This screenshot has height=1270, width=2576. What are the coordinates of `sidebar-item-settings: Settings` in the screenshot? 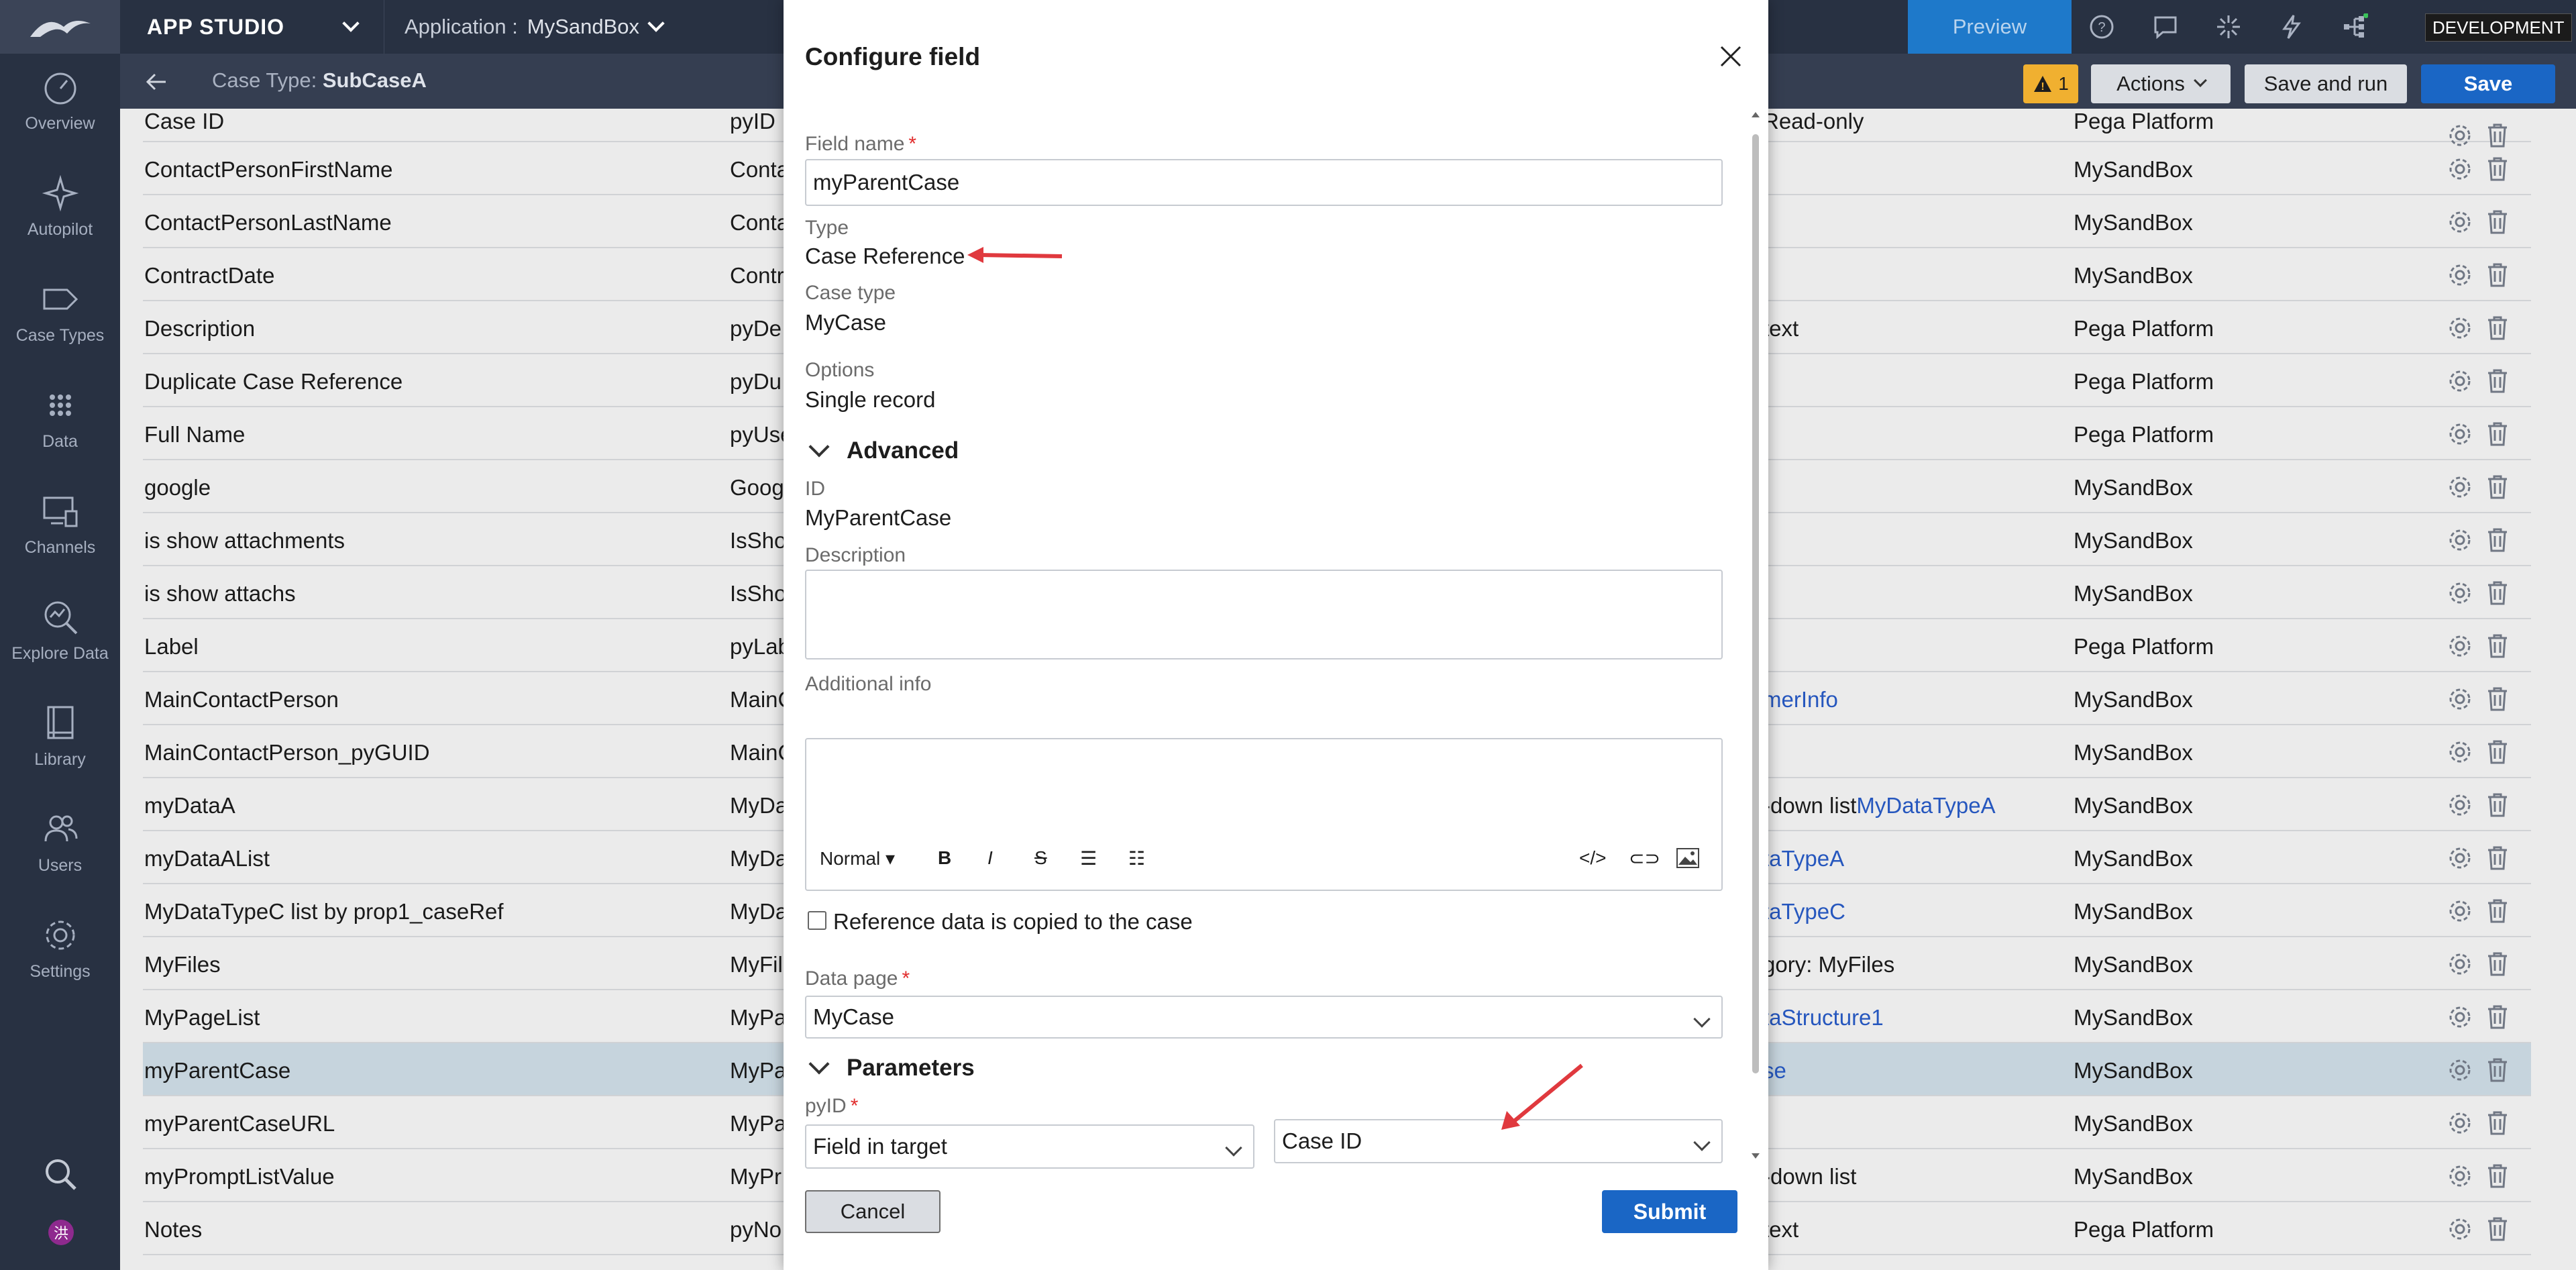 It's located at (60, 965).